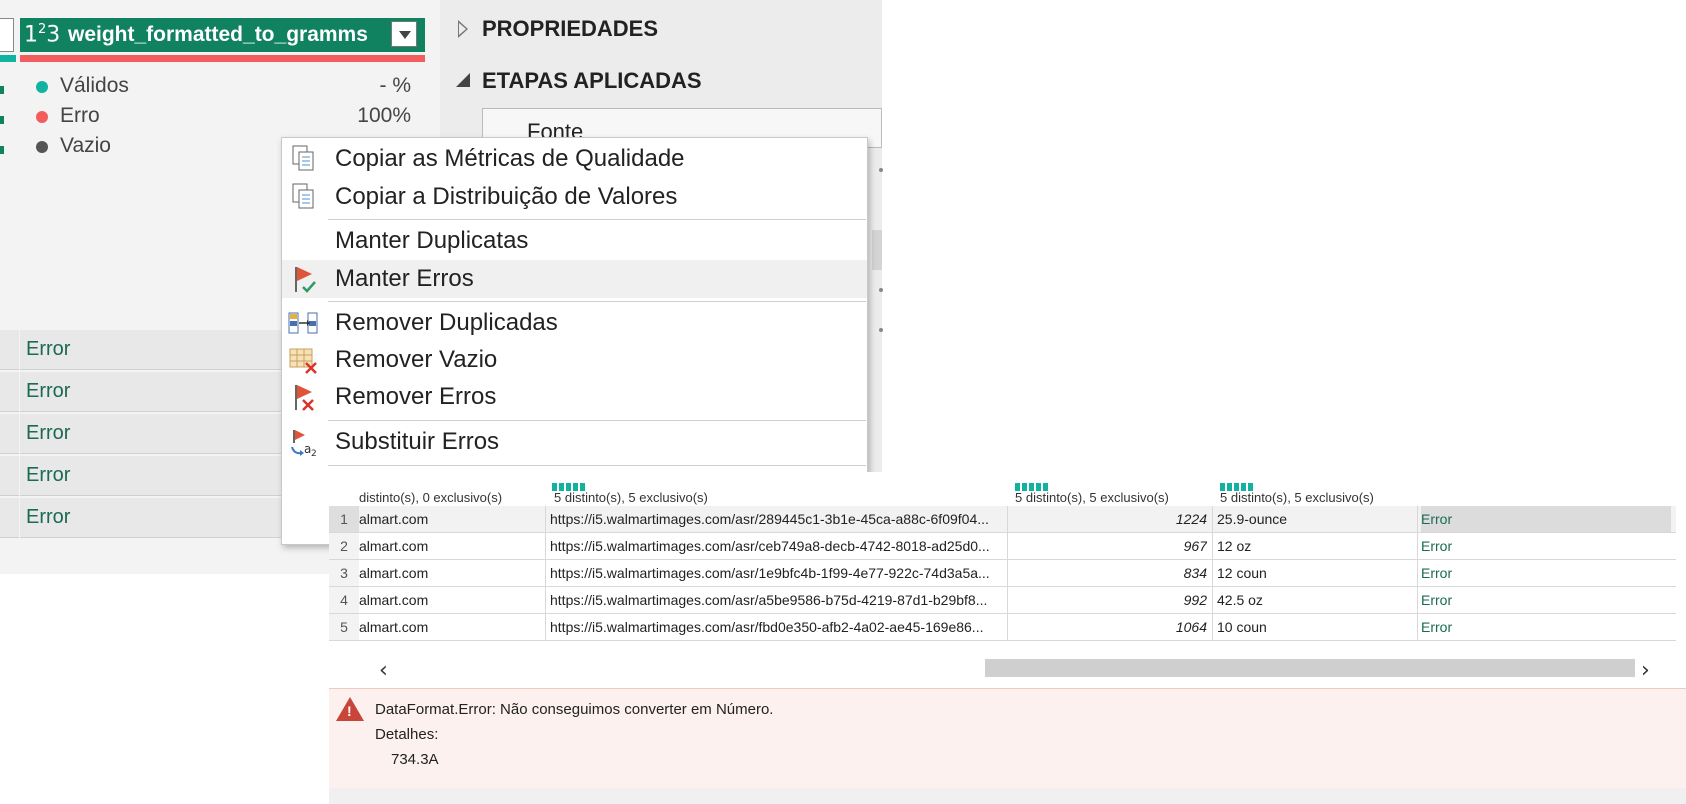 Image resolution: width=1686 pixels, height=804 pixels. What do you see at coordinates (464, 80) in the screenshot?
I see `expanded-triangle-icon` at bounding box center [464, 80].